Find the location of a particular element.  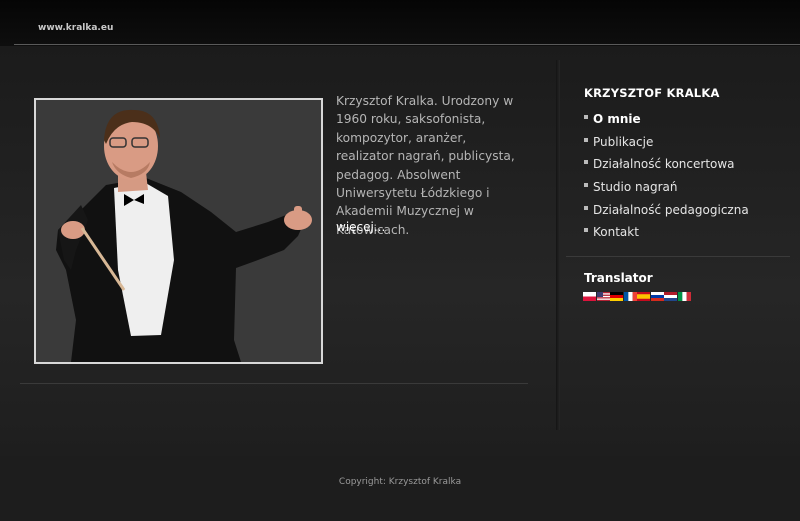

menu-item-dzialalnosc-pedagogiczna: Działalność pedagogiczna is located at coordinates (666, 209).